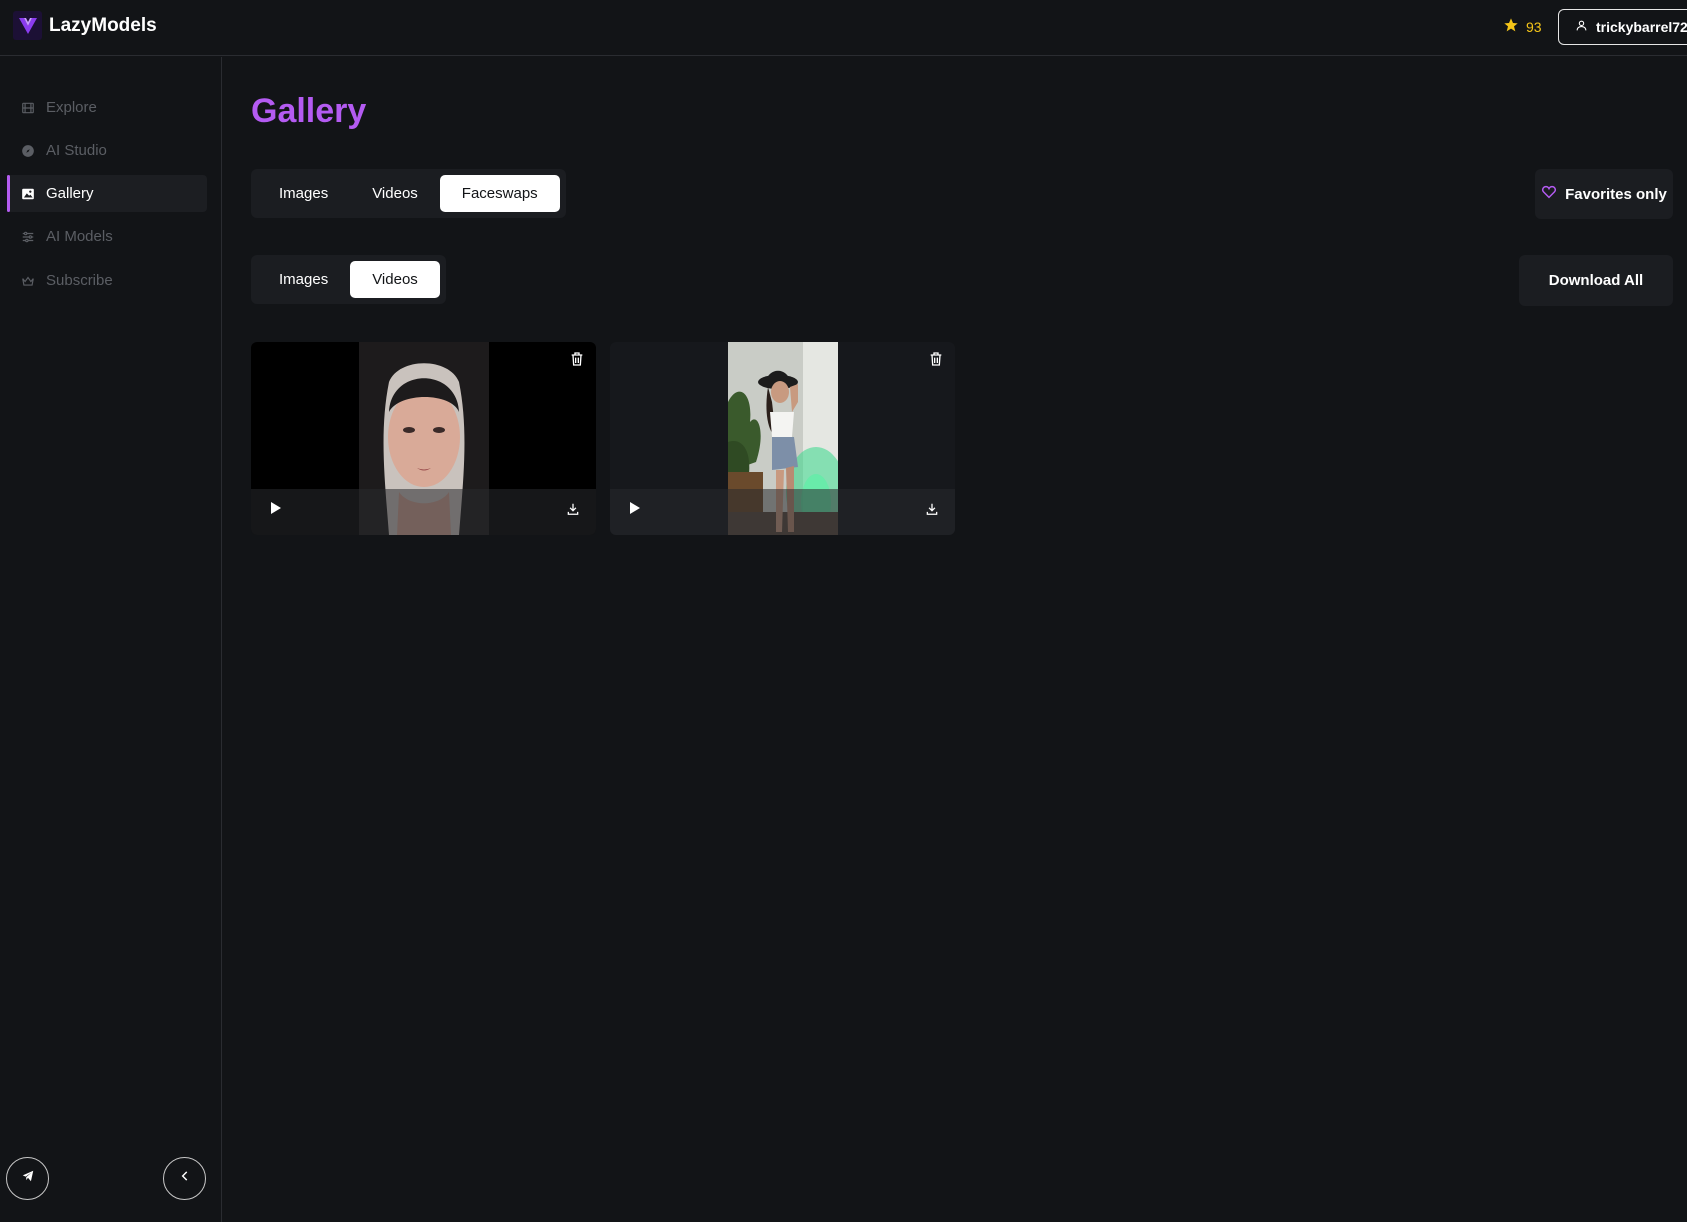  Describe the element at coordinates (1511, 26) in the screenshot. I see `star-icon` at that location.